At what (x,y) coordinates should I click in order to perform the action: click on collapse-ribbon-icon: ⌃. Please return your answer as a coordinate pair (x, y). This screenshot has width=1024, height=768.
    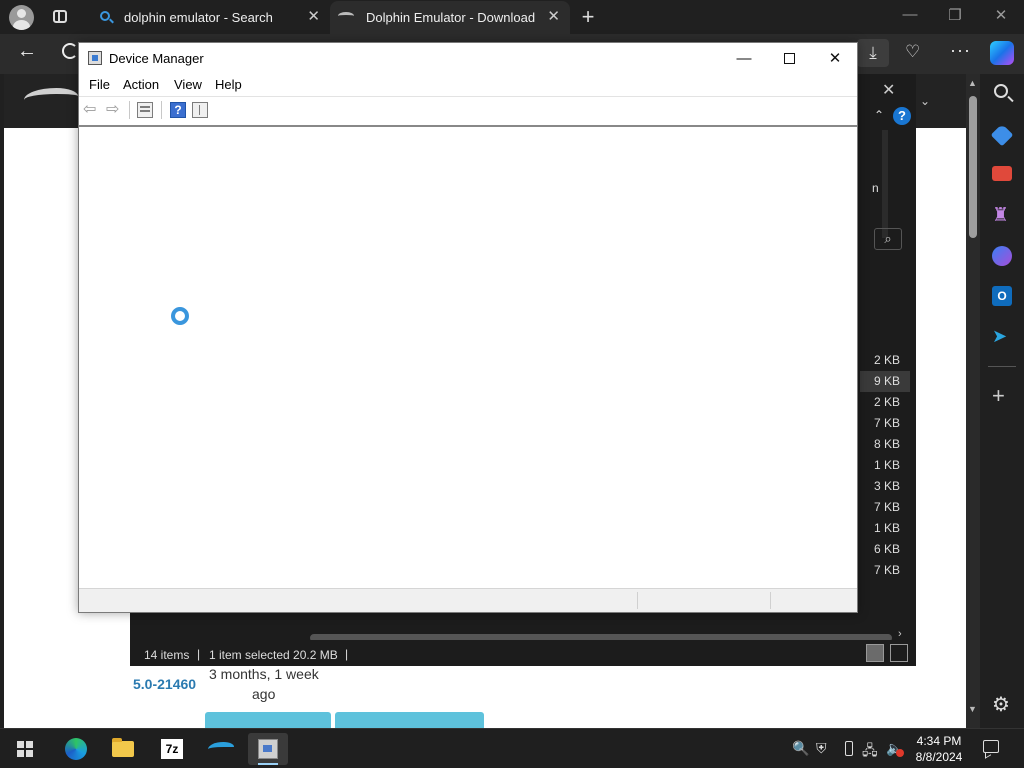
    Looking at the image, I should click on (879, 115).